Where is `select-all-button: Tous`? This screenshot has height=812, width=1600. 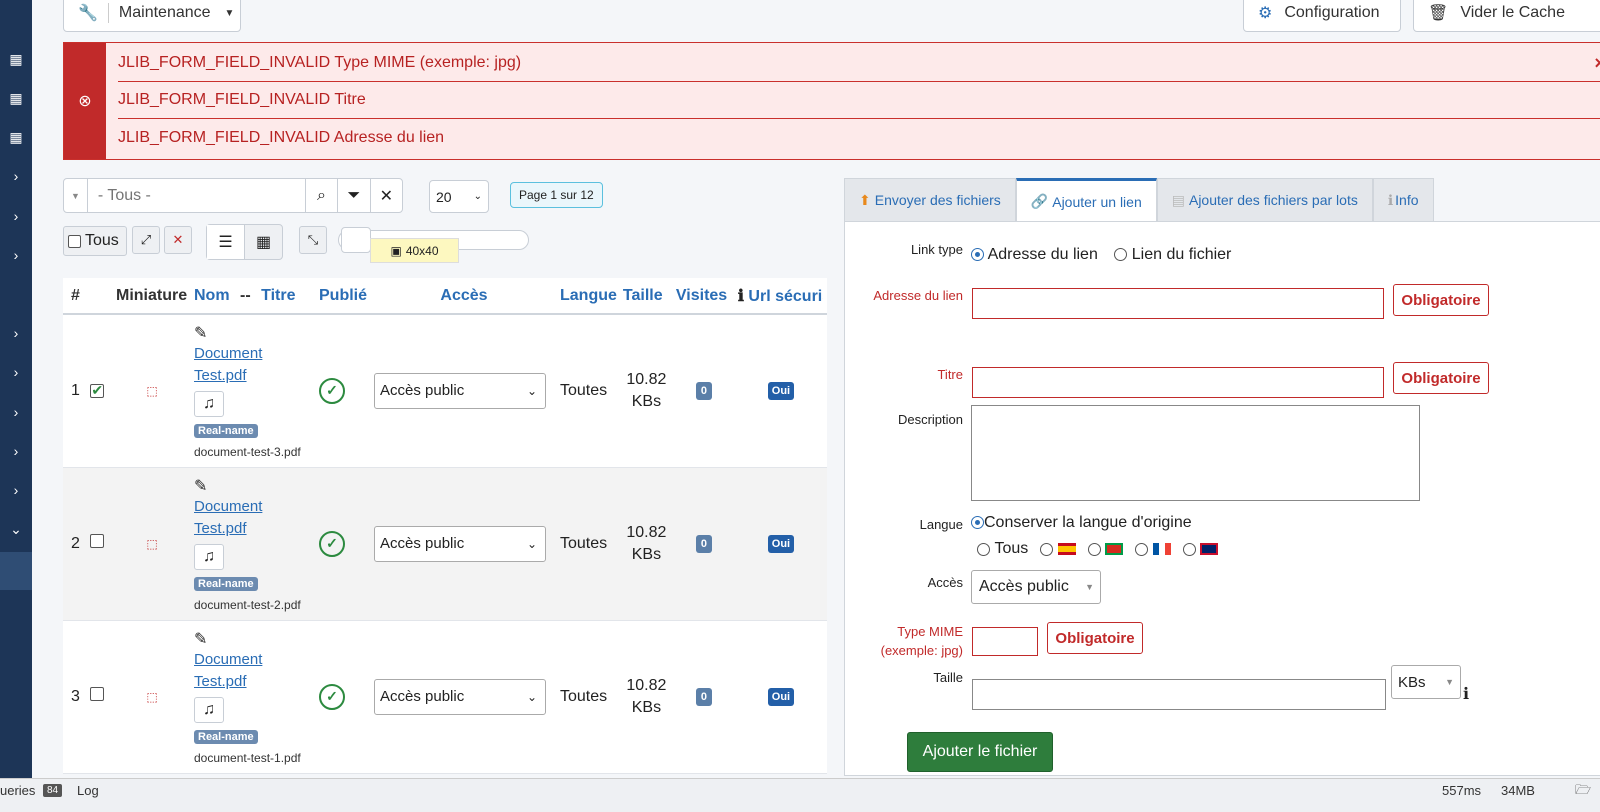 select-all-button: Tous is located at coordinates (95, 241).